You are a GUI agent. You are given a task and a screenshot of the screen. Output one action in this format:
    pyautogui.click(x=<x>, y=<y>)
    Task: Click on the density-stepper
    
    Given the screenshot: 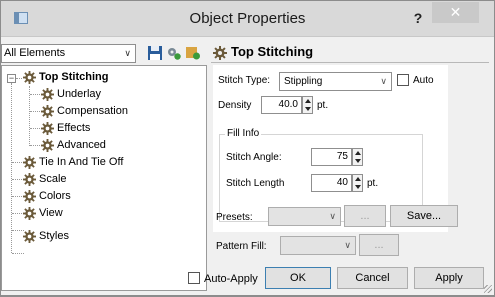 What is the action you would take?
    pyautogui.click(x=307, y=105)
    